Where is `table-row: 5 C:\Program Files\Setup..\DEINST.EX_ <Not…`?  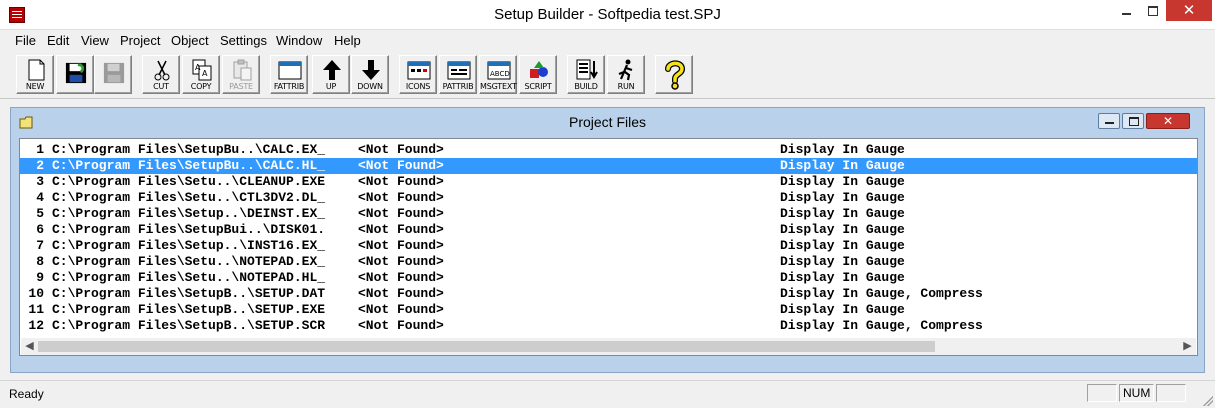 table-row: 5 C:\Program Files\Setup..\DEINST.EX_ <Not… is located at coordinates (608, 214).